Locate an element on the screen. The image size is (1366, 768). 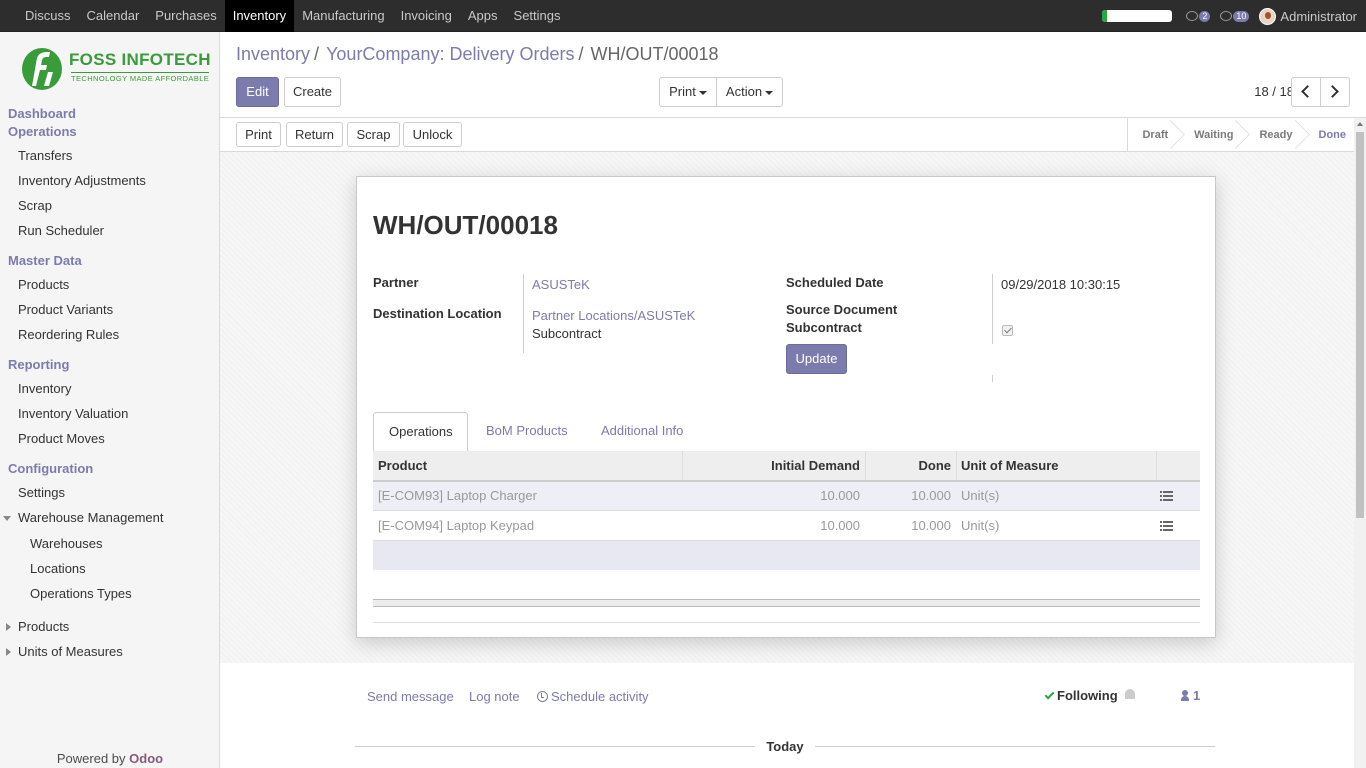
menu-settings: Settings is located at coordinates (537, 16).